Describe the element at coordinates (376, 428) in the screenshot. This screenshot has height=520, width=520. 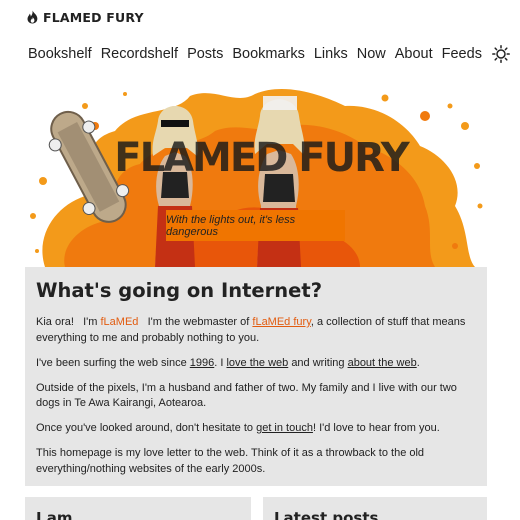
I see `contact-end-text: ! I'd love to hear from you.` at that location.